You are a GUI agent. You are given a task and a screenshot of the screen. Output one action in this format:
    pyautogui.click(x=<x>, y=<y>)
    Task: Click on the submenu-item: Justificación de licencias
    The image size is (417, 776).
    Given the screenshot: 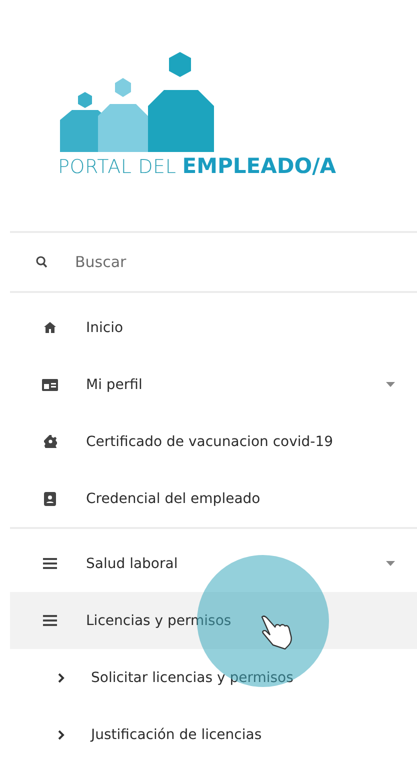 What is the action you would take?
    pyautogui.click(x=176, y=734)
    